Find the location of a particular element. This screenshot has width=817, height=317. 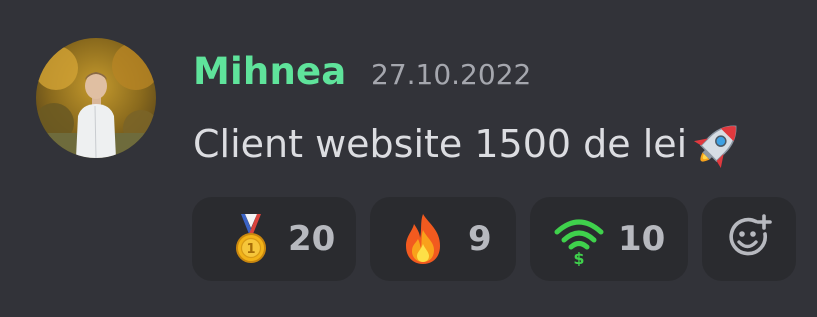

rocket-icon is located at coordinates (718, 144).